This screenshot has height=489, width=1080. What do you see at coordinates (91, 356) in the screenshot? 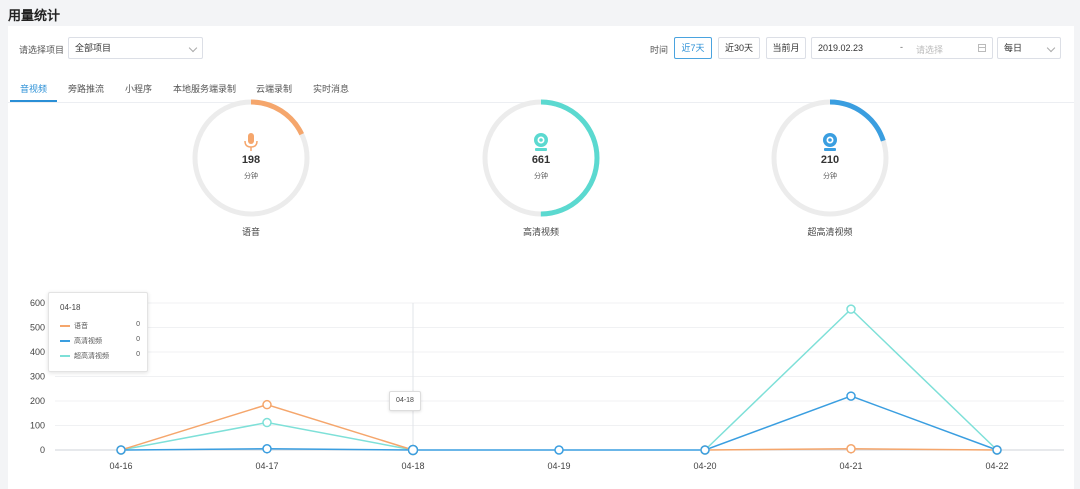
I see `tooltip-series-name: 超高清视频` at bounding box center [91, 356].